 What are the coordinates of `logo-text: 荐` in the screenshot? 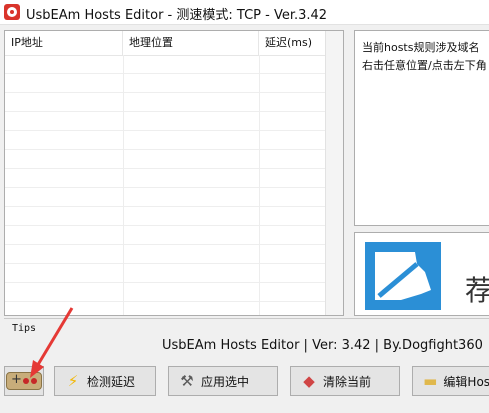 It's located at (477, 289).